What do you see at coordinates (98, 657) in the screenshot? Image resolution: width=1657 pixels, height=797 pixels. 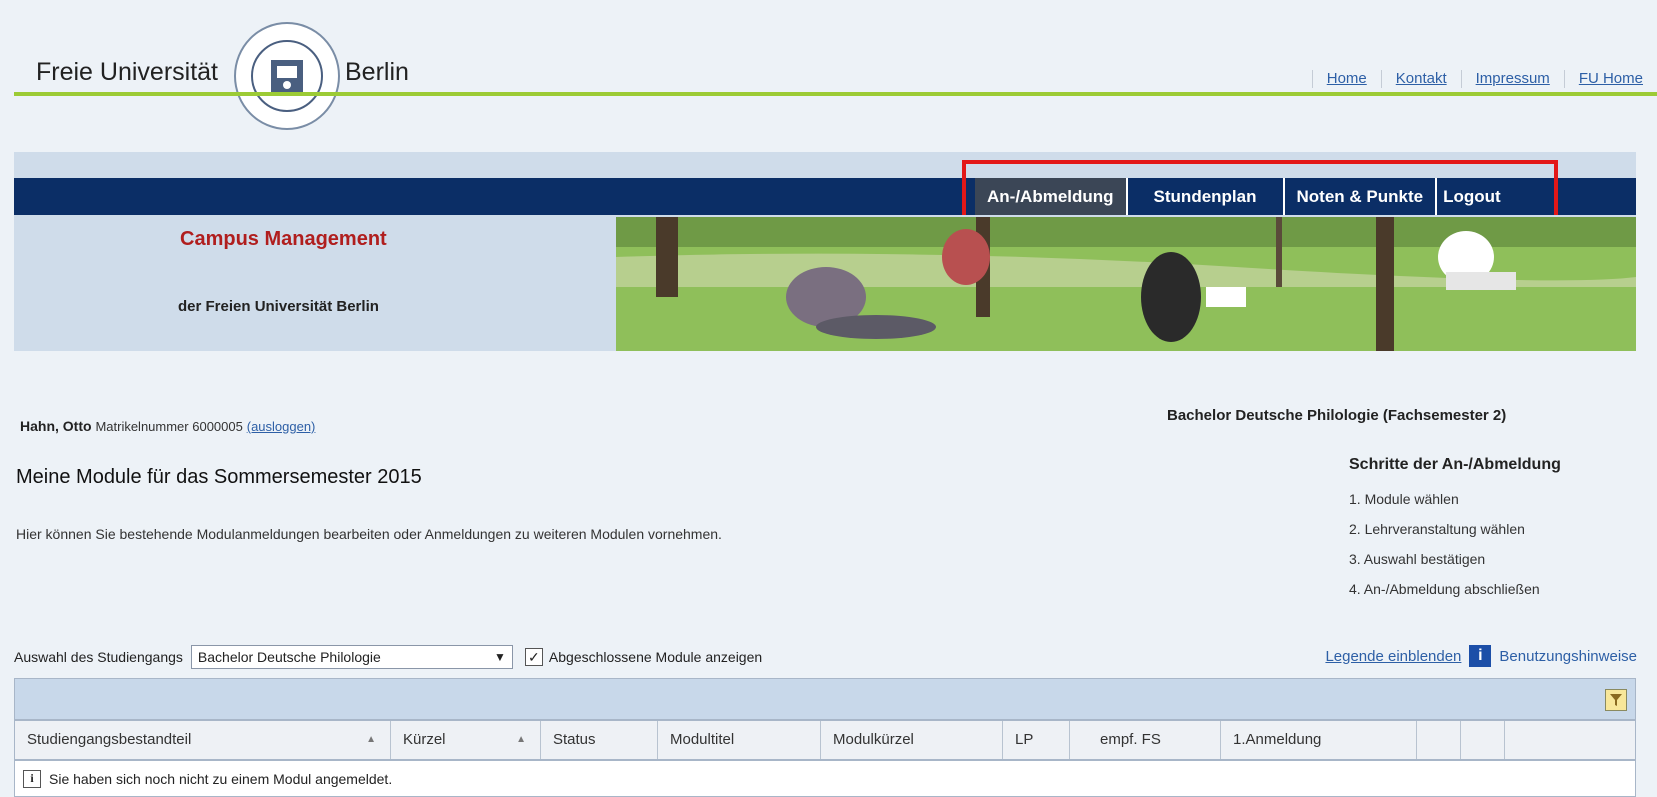 I see `selection-label: Auswahl des Studiengangs` at bounding box center [98, 657].